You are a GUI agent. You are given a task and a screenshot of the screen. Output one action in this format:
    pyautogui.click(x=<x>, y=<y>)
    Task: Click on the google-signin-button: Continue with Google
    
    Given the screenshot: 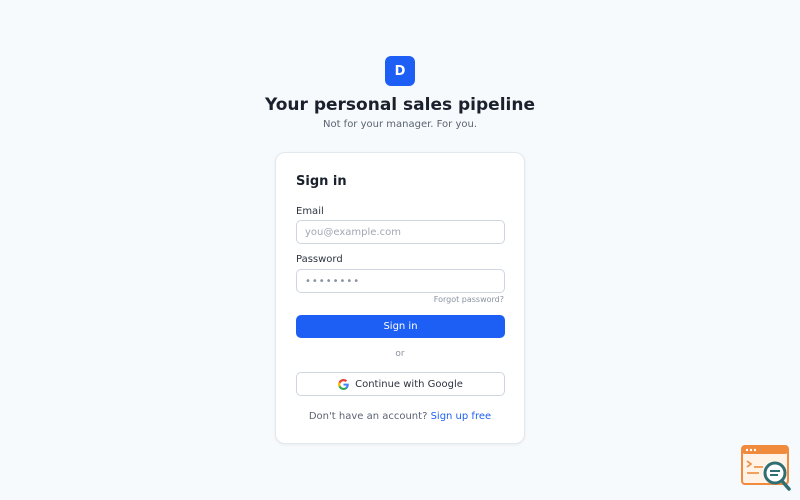 What is the action you would take?
    pyautogui.click(x=400, y=384)
    